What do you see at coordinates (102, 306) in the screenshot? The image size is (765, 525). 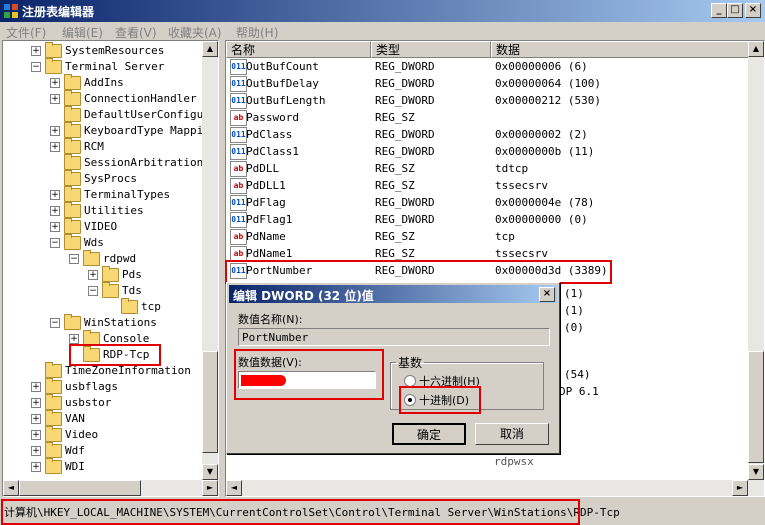 I see `tree-item: tcp` at bounding box center [102, 306].